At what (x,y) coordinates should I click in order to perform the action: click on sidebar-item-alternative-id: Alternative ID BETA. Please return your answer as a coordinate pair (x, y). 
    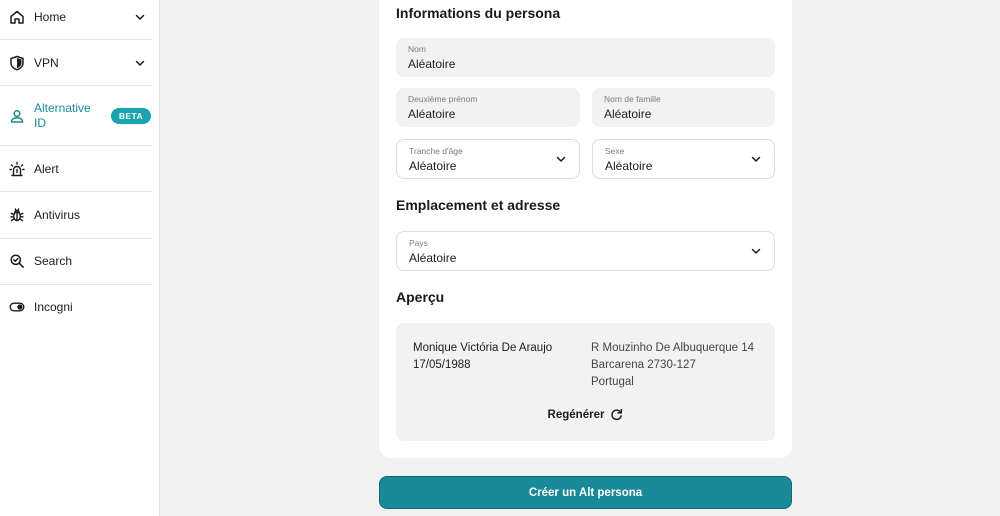
    Looking at the image, I should click on (76, 116).